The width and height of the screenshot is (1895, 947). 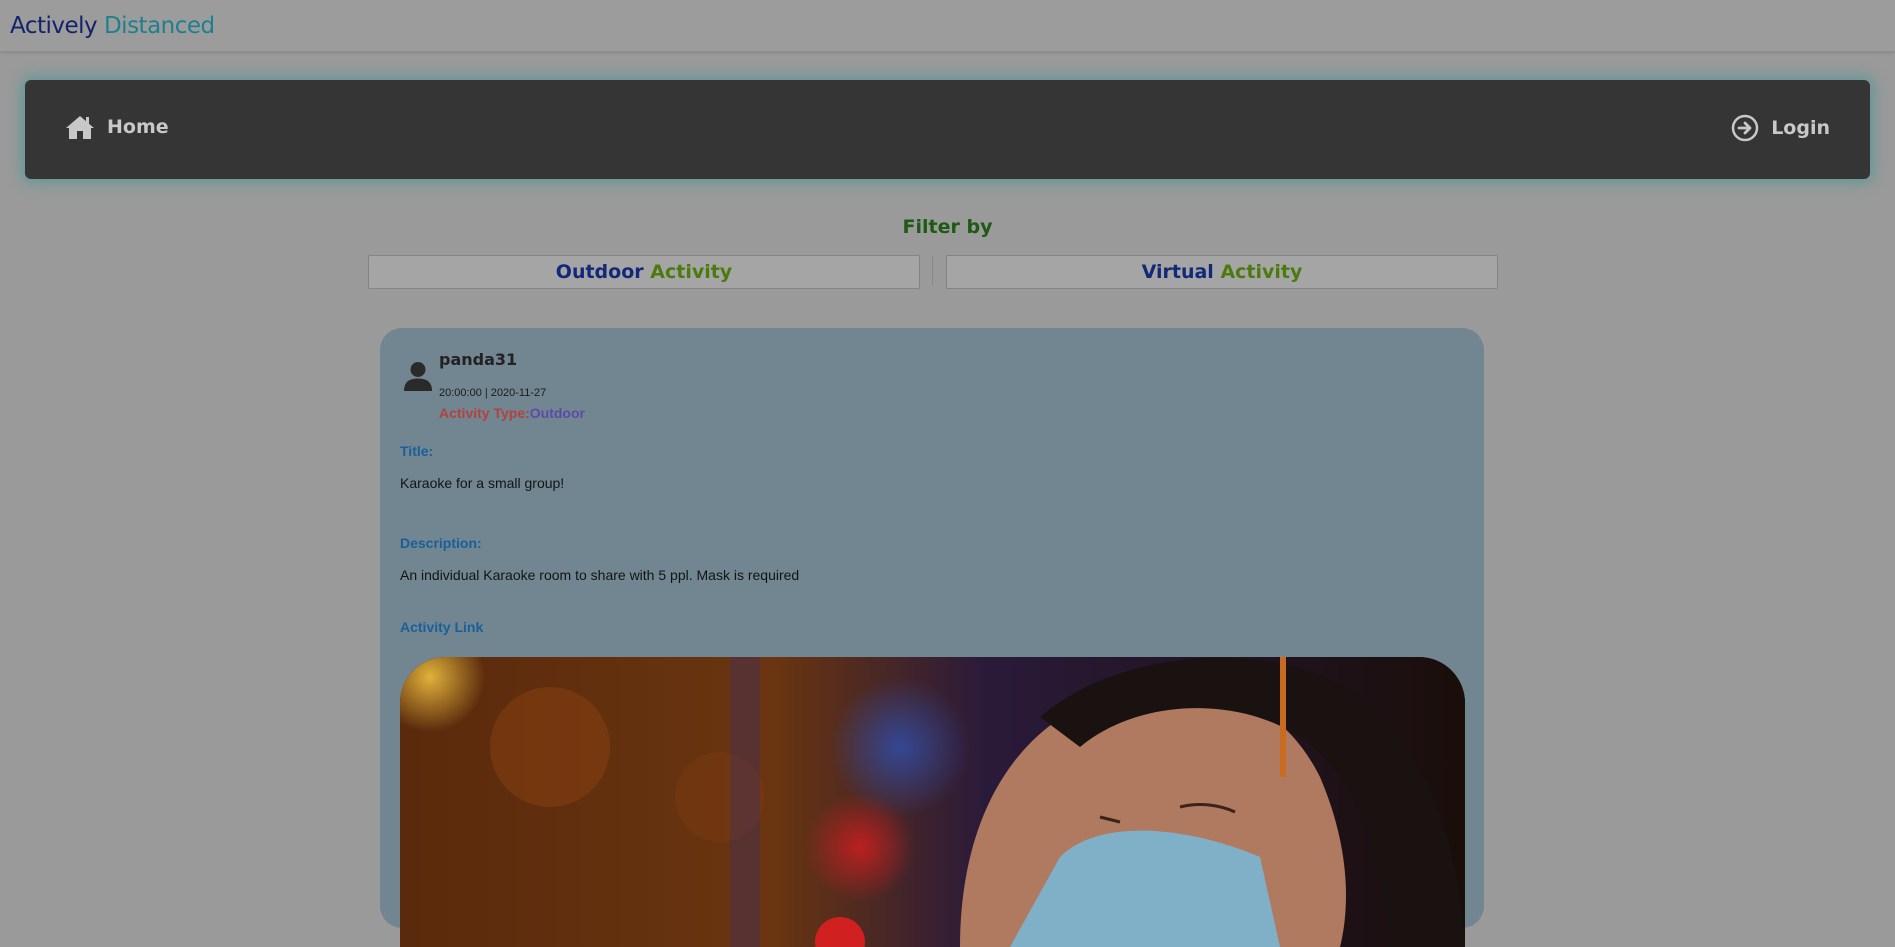 I want to click on filter-virtual-word-1: Virtual, so click(x=1177, y=272).